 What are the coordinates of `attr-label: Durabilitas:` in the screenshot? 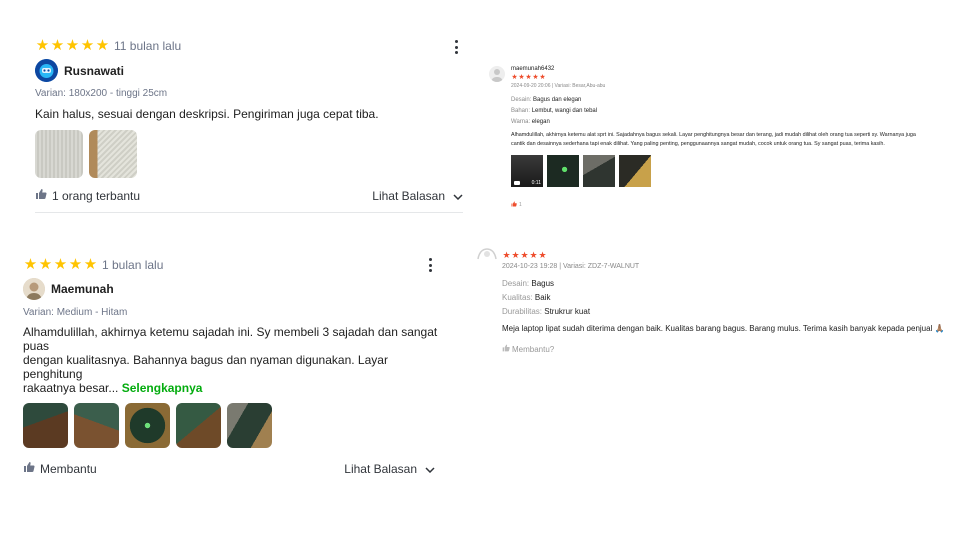 It's located at (522, 311).